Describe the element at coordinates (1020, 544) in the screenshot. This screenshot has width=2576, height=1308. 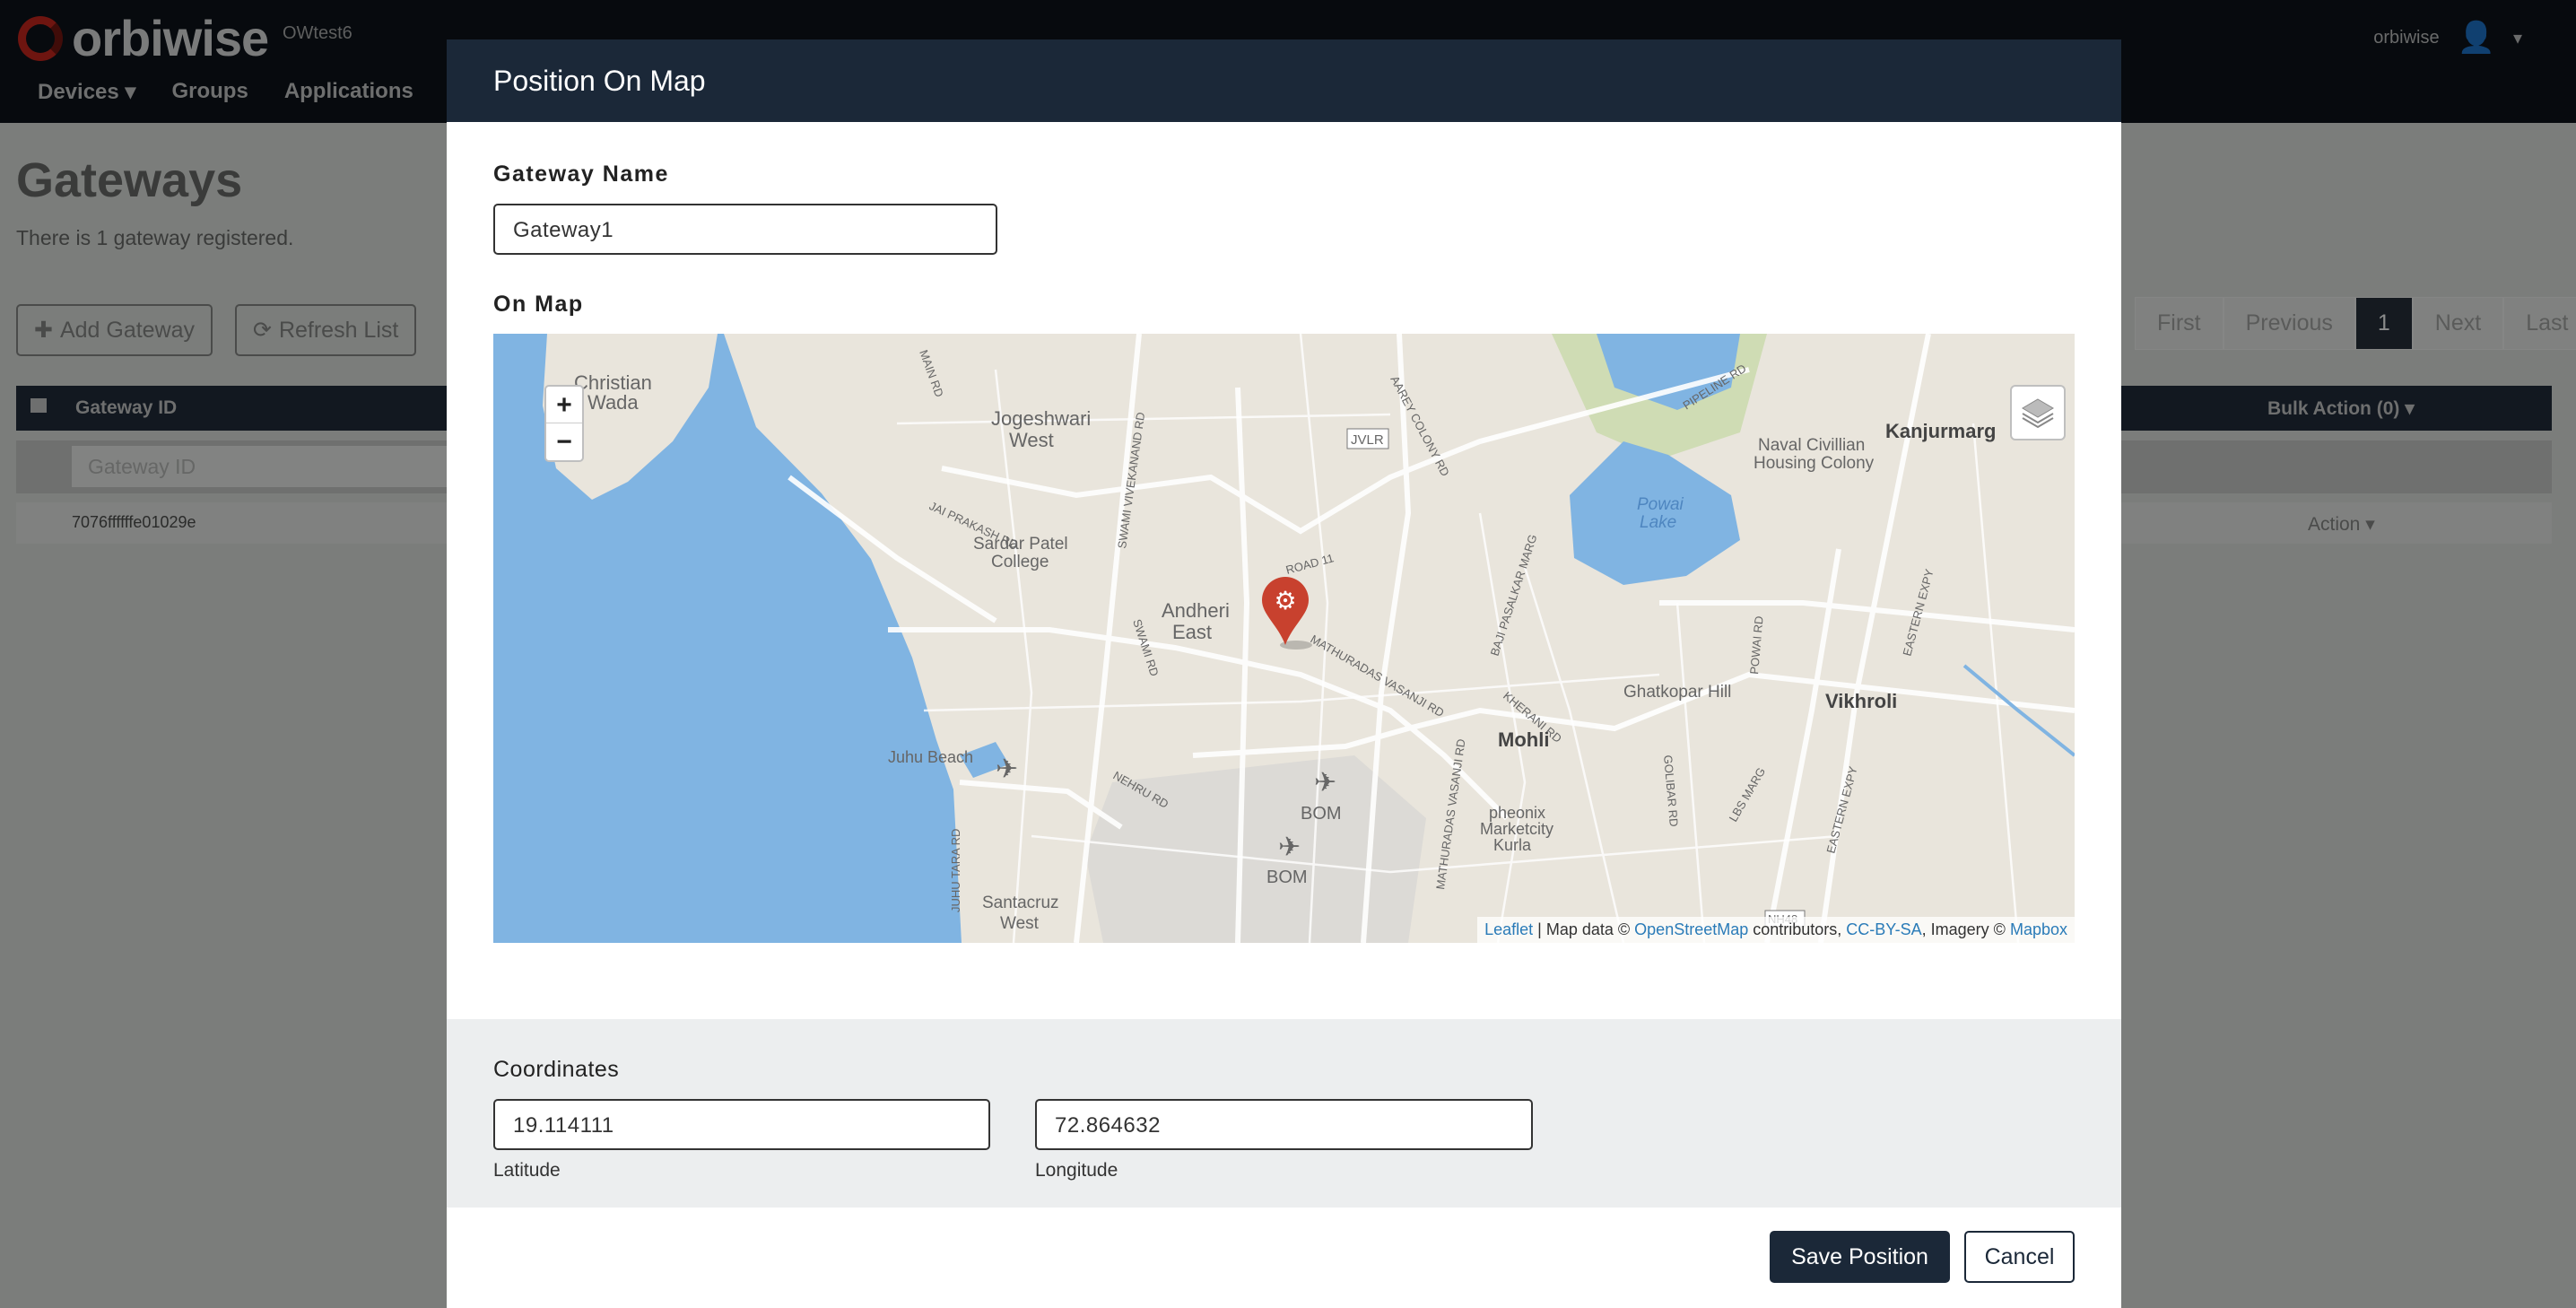
I see `svg-text: Sardar Patel` at that location.